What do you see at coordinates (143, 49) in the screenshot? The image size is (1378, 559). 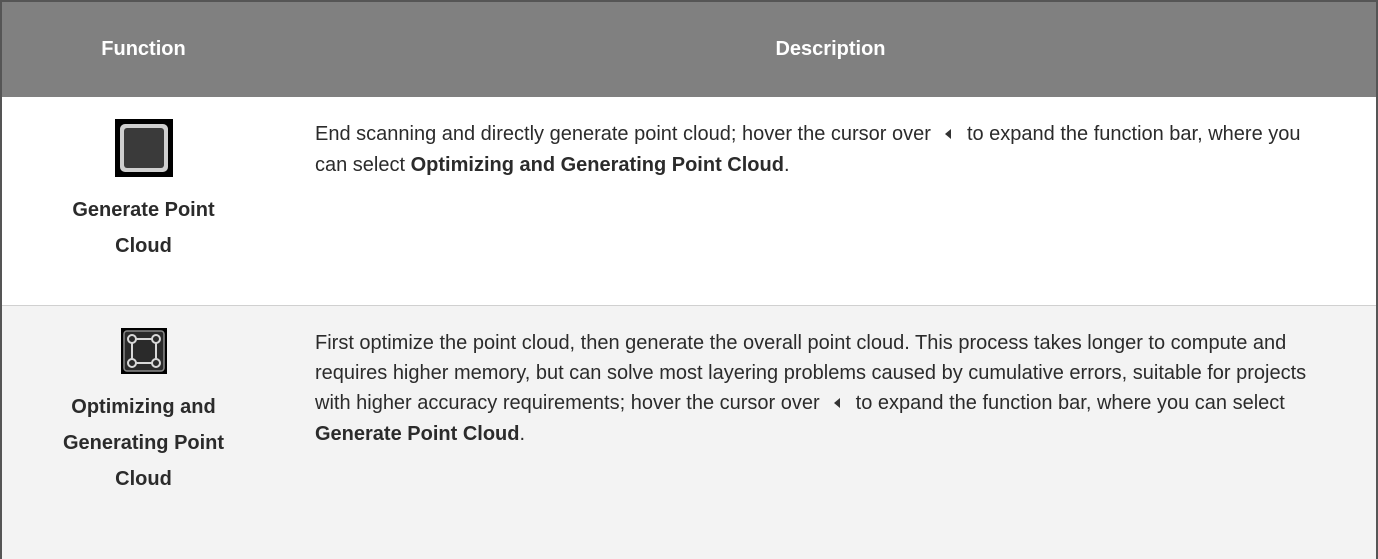 I see `header-function: Function` at bounding box center [143, 49].